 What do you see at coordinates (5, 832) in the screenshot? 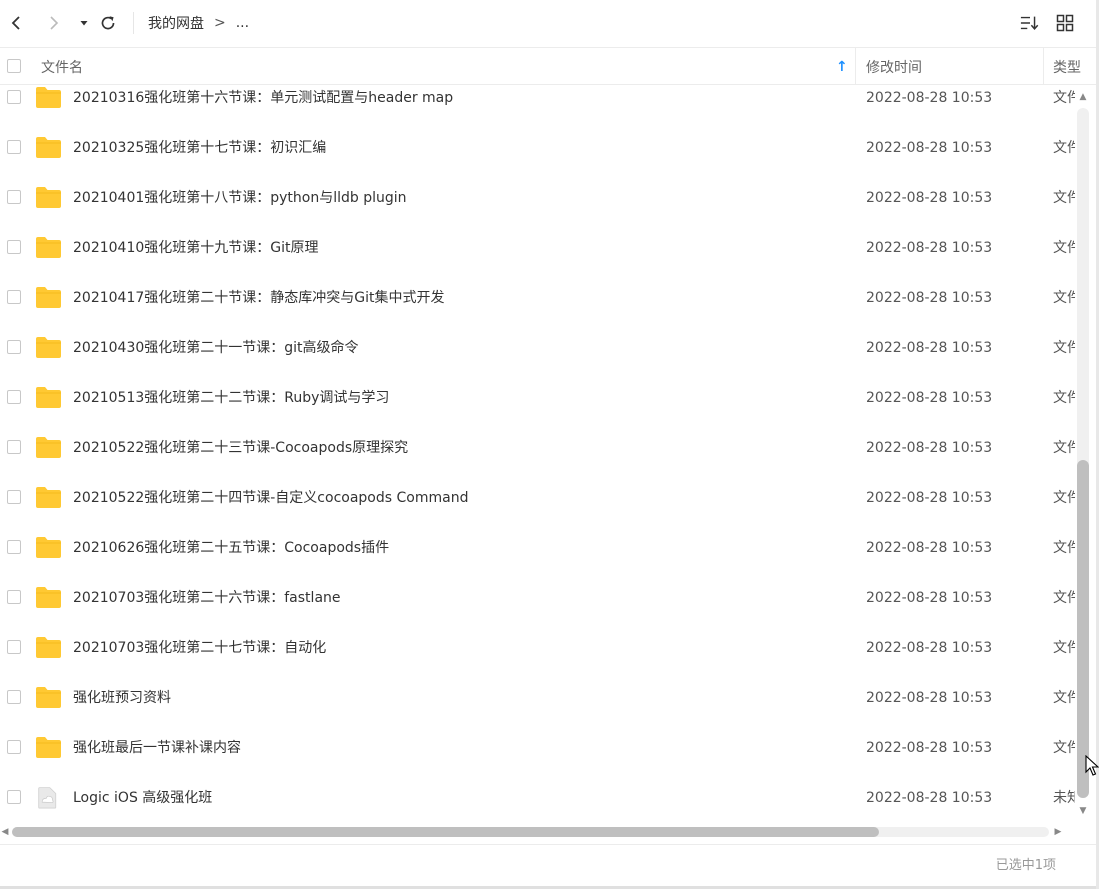
I see `scroll-left-arrow-icon: ◀` at bounding box center [5, 832].